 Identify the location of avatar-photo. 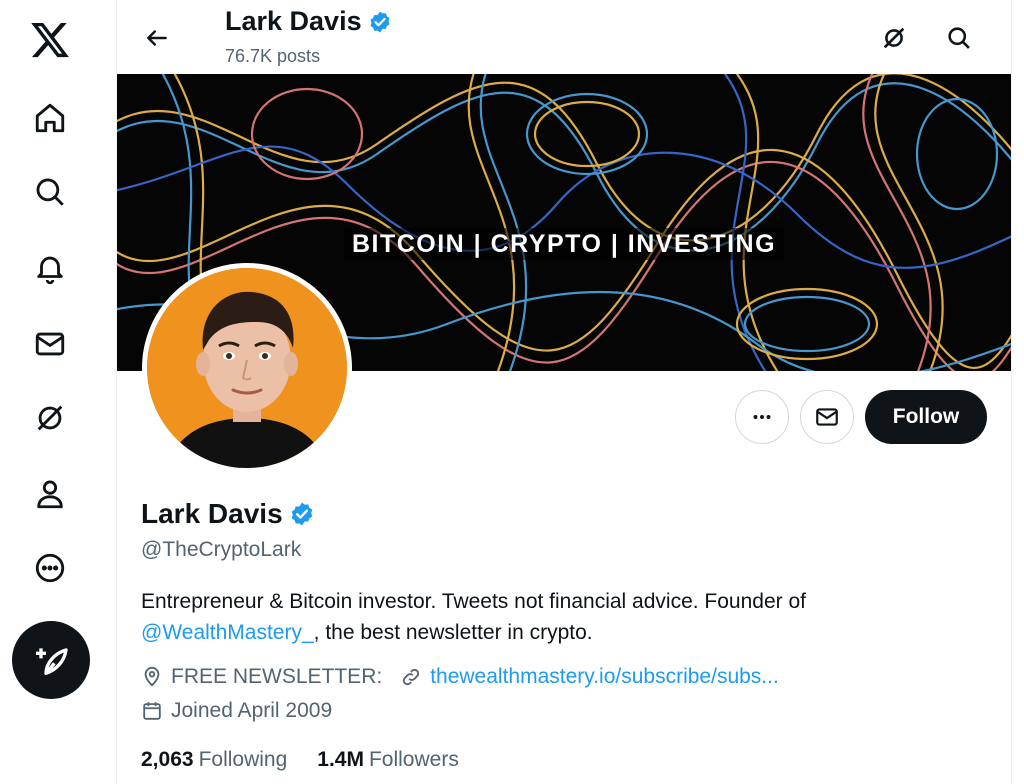
(247, 368).